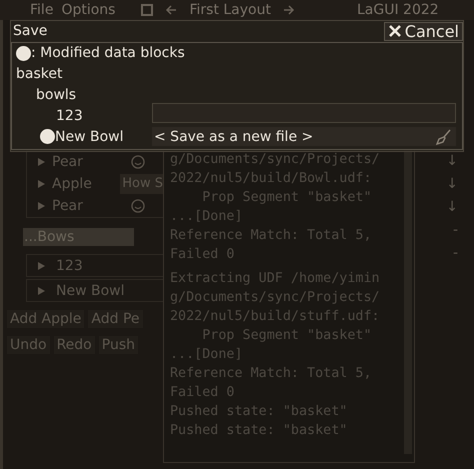 The height and width of the screenshot is (469, 474). What do you see at coordinates (88, 10) in the screenshot?
I see `menu-item: Options` at bounding box center [88, 10].